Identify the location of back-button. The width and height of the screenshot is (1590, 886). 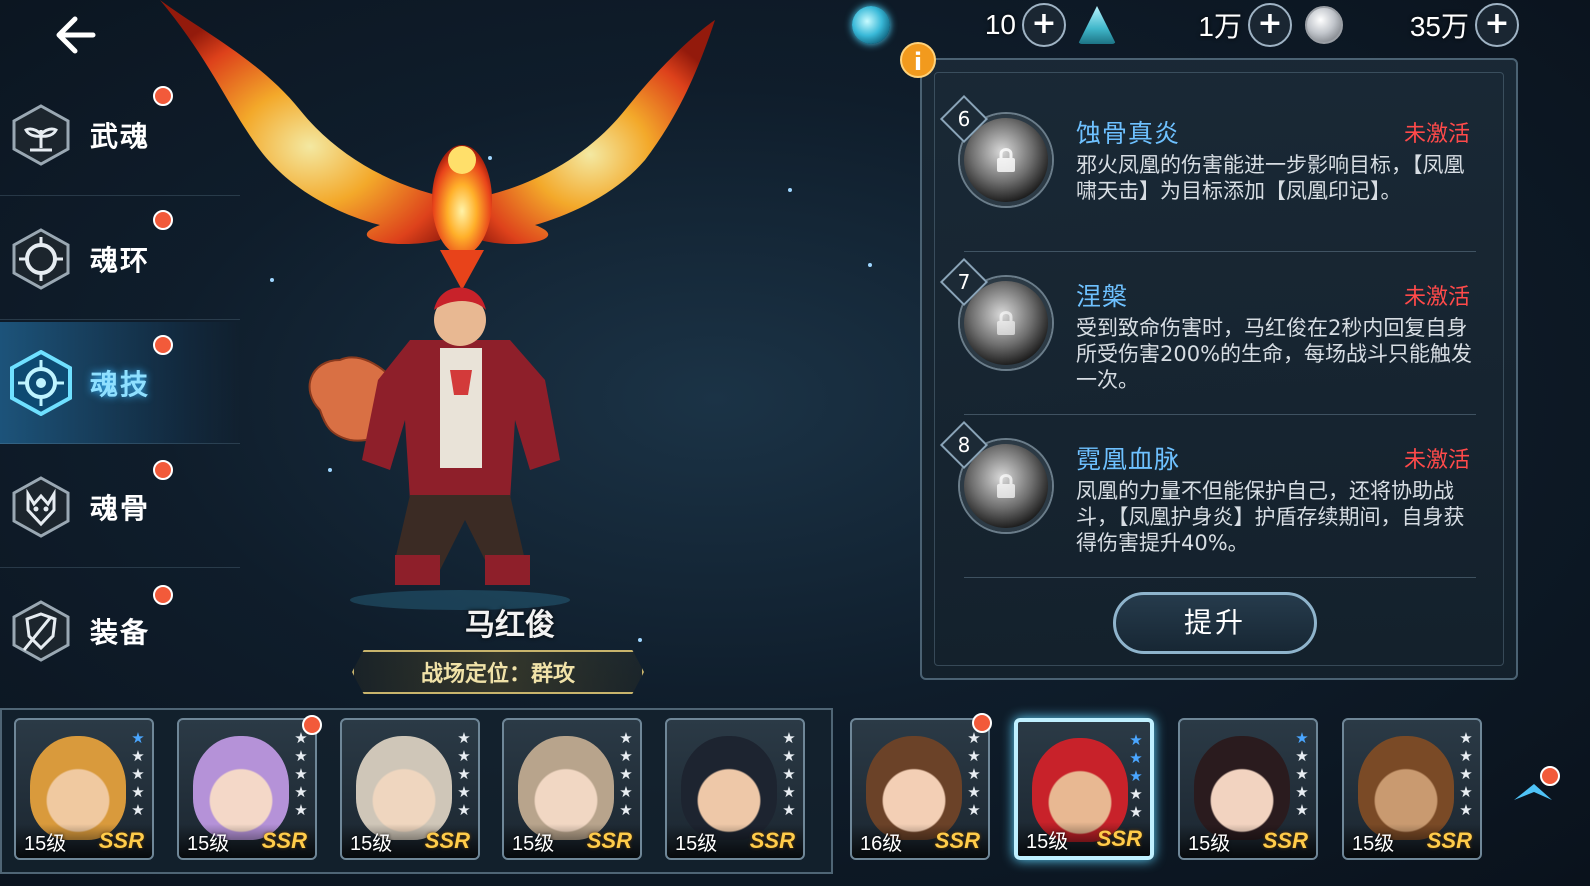
(75, 35).